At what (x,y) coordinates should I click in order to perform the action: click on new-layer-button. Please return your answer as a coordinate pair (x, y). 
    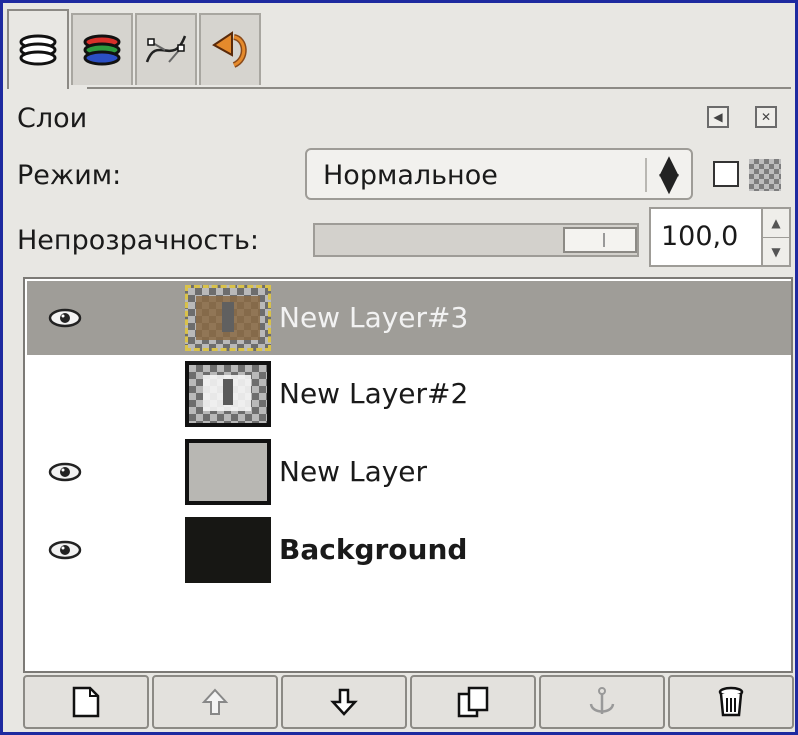
    Looking at the image, I should click on (86, 702).